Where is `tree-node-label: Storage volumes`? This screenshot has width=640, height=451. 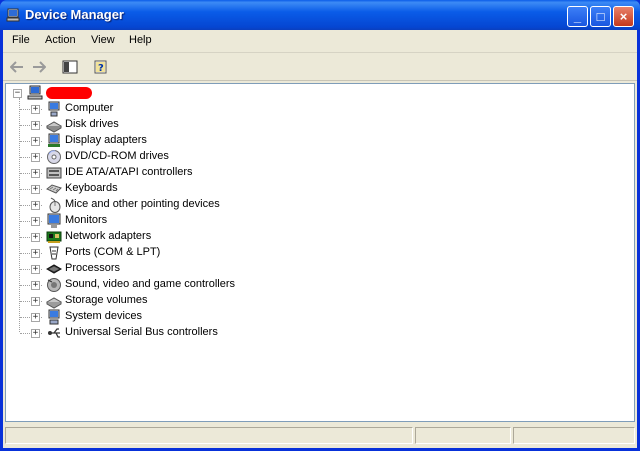
tree-node-label: Storage volumes is located at coordinates (106, 300).